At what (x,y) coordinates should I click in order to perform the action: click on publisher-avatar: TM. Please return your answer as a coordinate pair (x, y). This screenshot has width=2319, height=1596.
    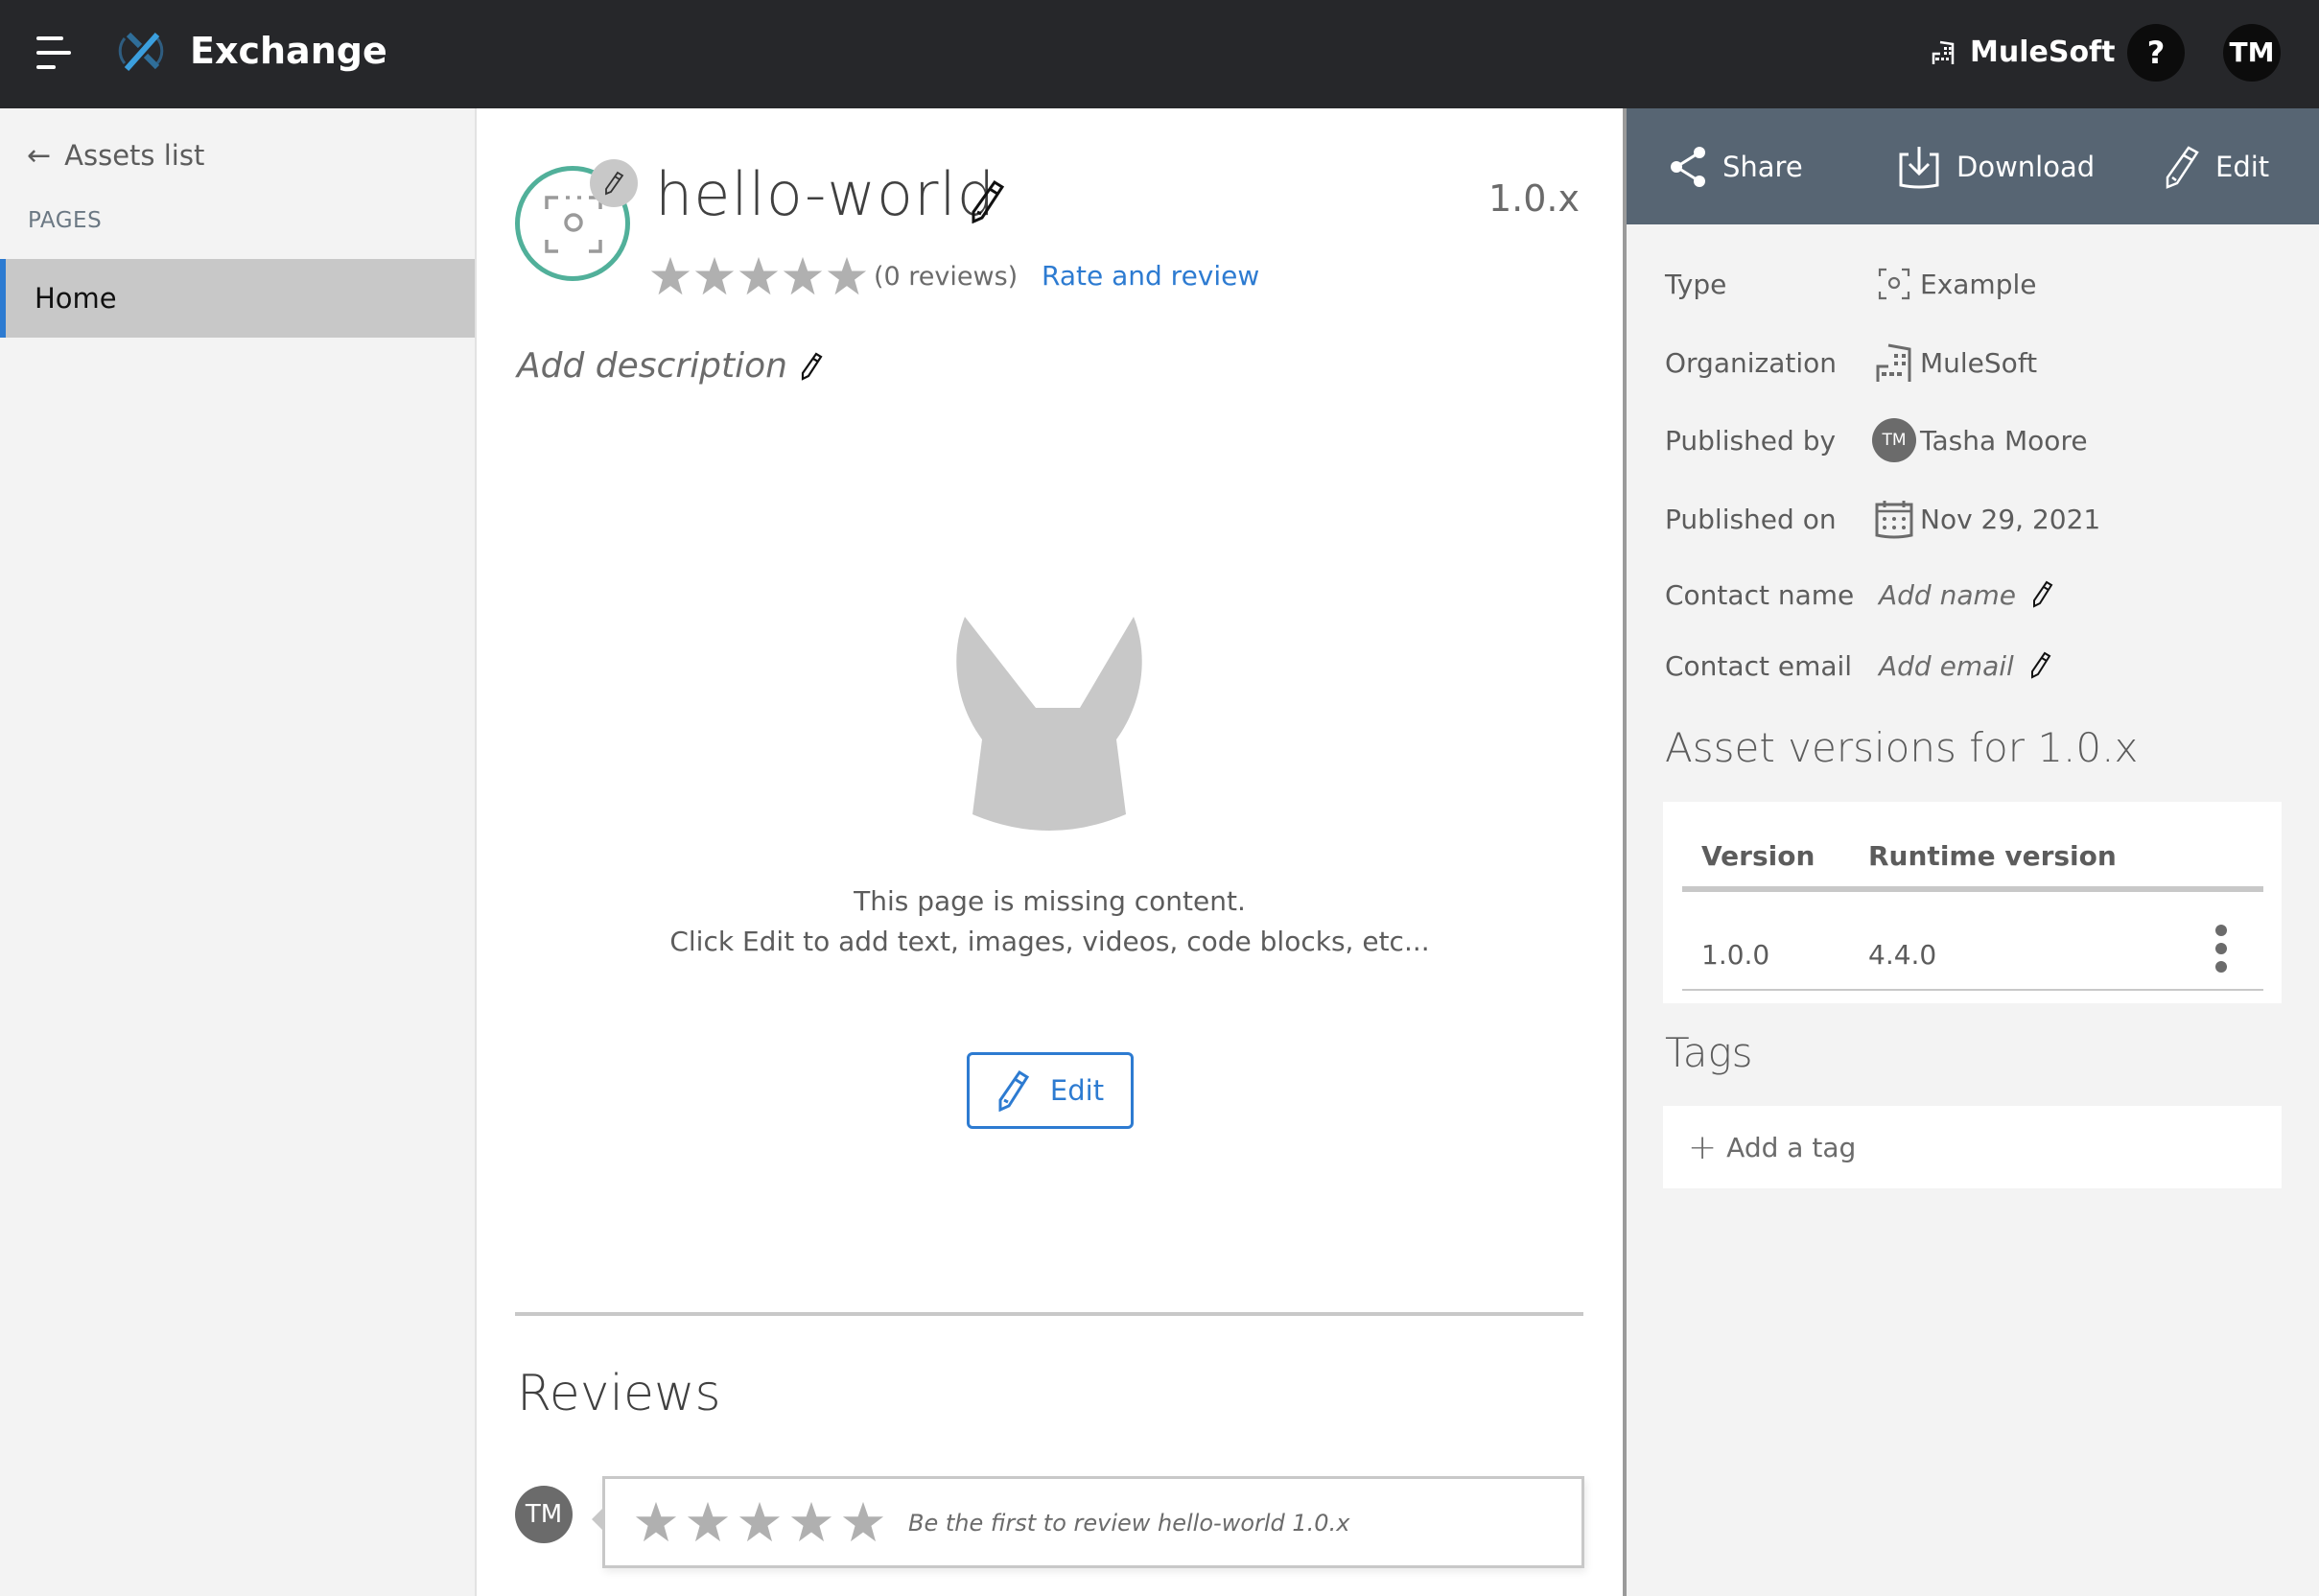
    Looking at the image, I should click on (1894, 440).